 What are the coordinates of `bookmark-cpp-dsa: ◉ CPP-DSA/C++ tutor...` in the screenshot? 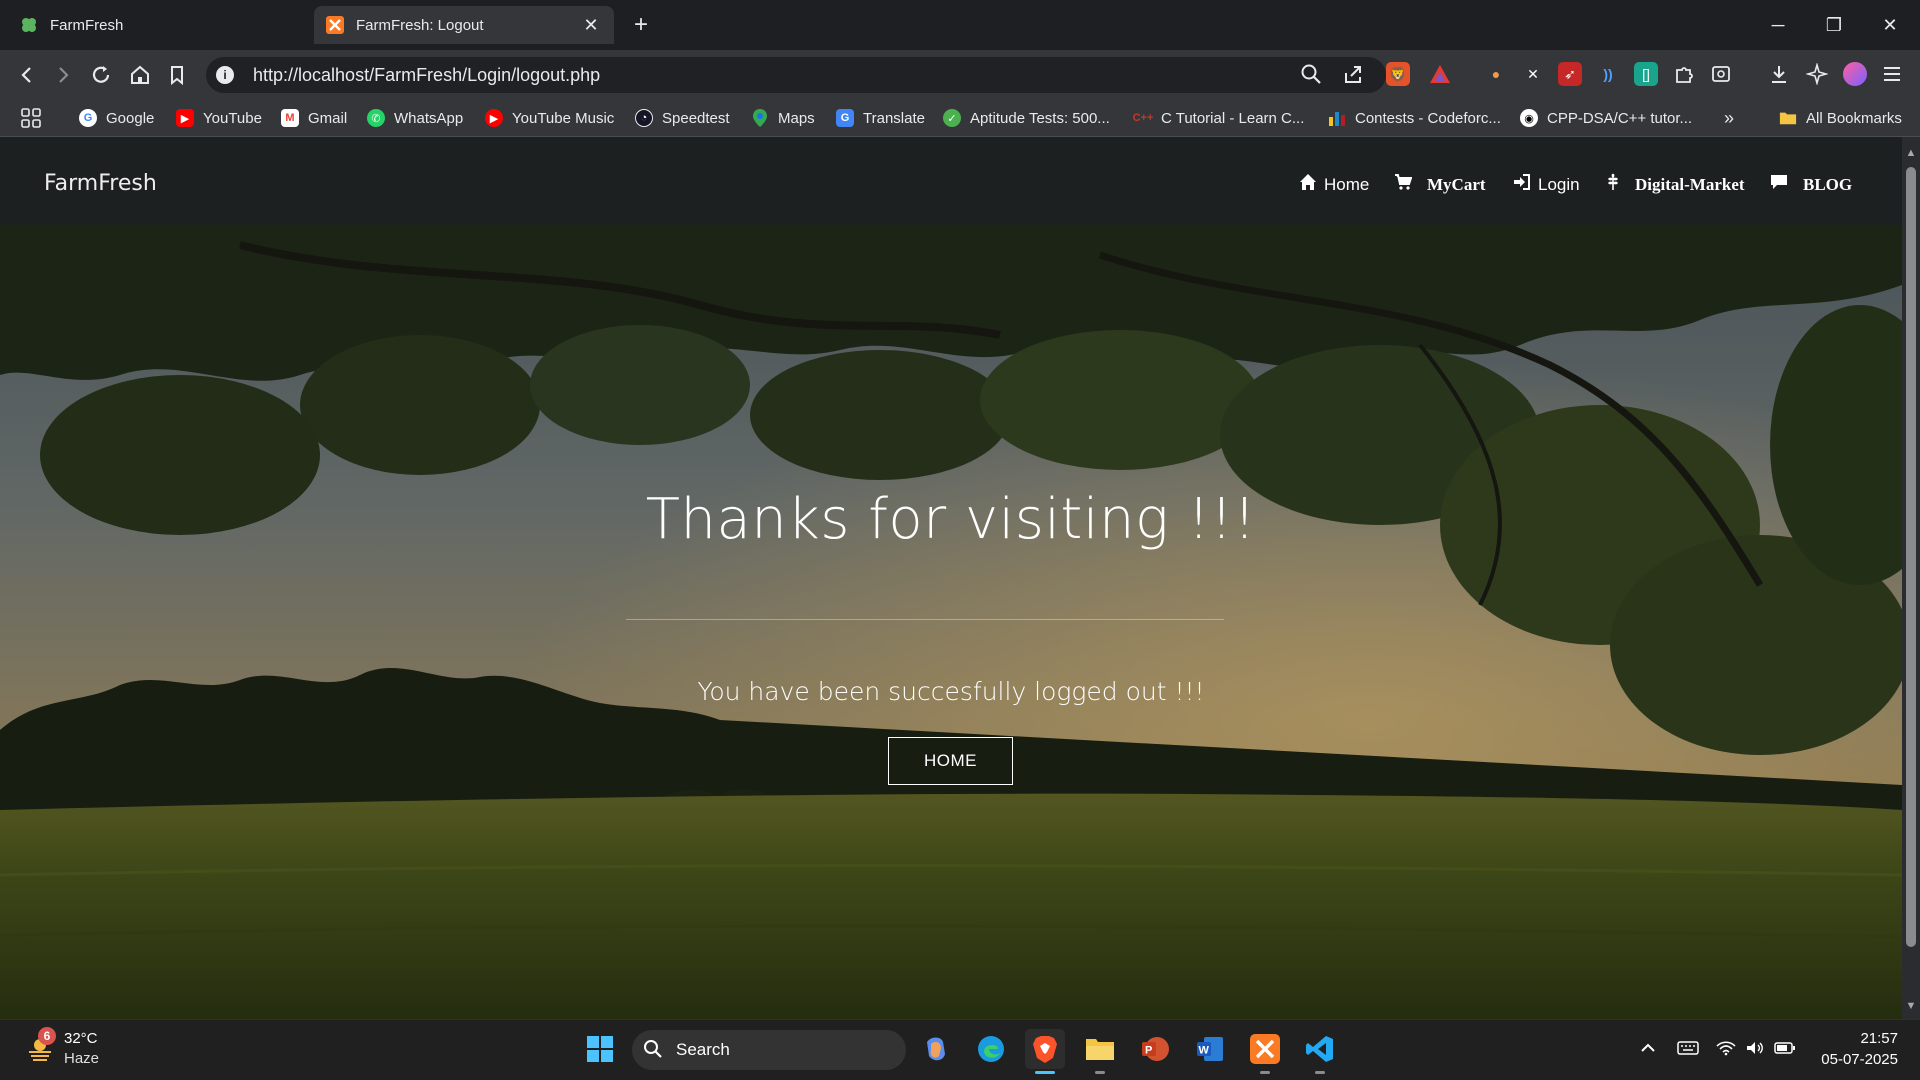 It's located at (1606, 118).